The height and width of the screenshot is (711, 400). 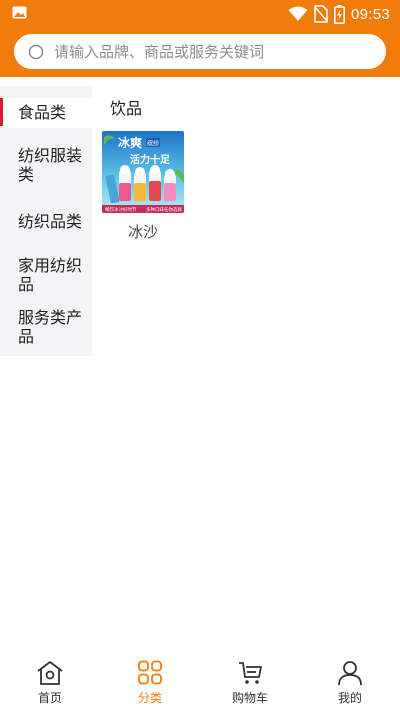 I want to click on category-item-textile-goods: 纺织品类, so click(x=46, y=223).